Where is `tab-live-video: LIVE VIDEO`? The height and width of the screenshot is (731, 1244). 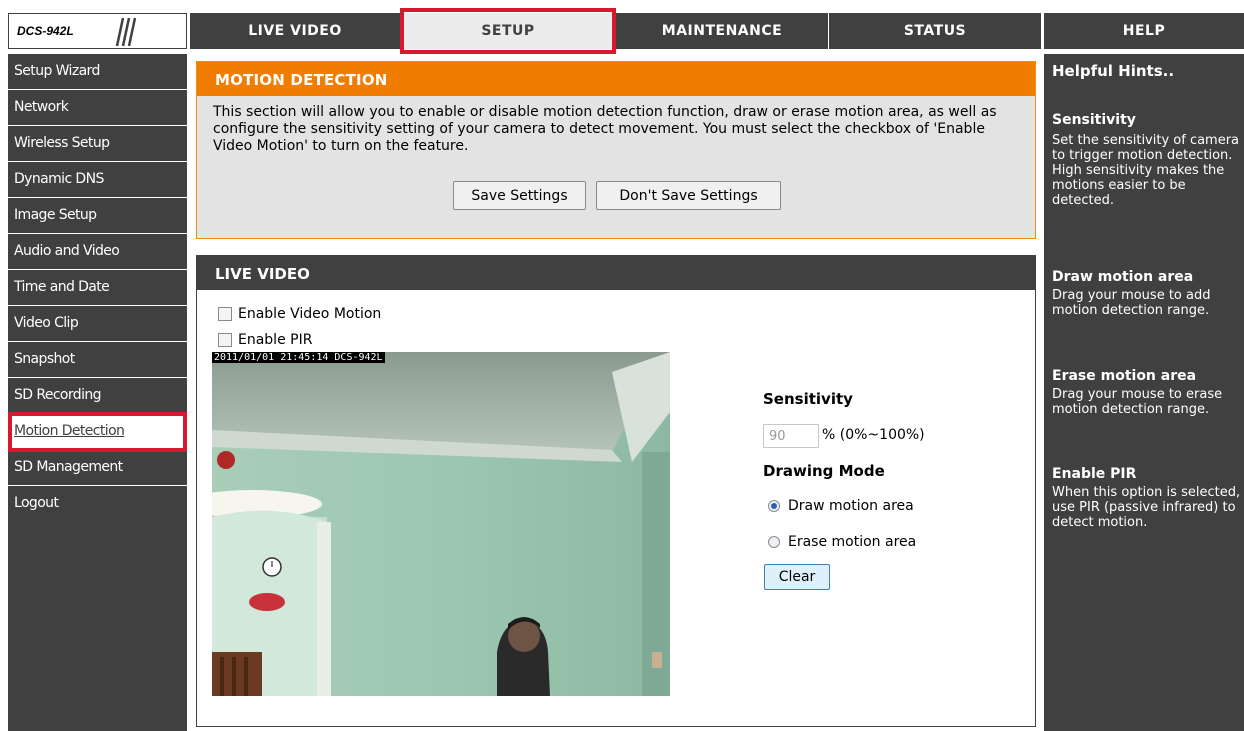
tab-live-video: LIVE VIDEO is located at coordinates (295, 31).